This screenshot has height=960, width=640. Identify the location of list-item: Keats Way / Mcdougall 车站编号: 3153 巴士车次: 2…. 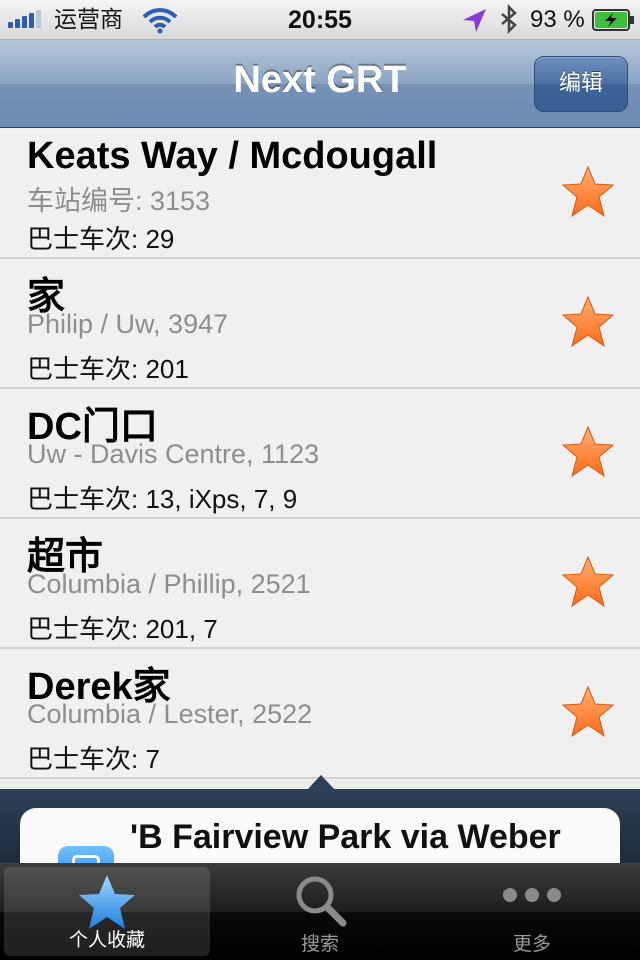
(320, 194).